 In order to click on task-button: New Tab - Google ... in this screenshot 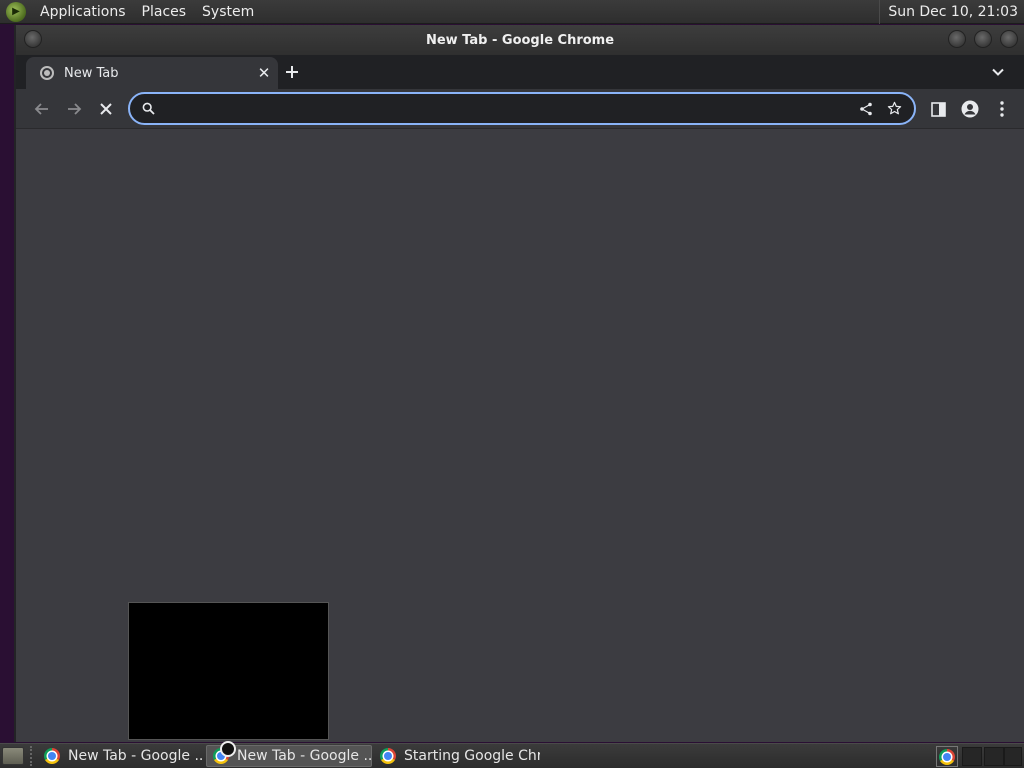, I will do `click(121, 756)`.